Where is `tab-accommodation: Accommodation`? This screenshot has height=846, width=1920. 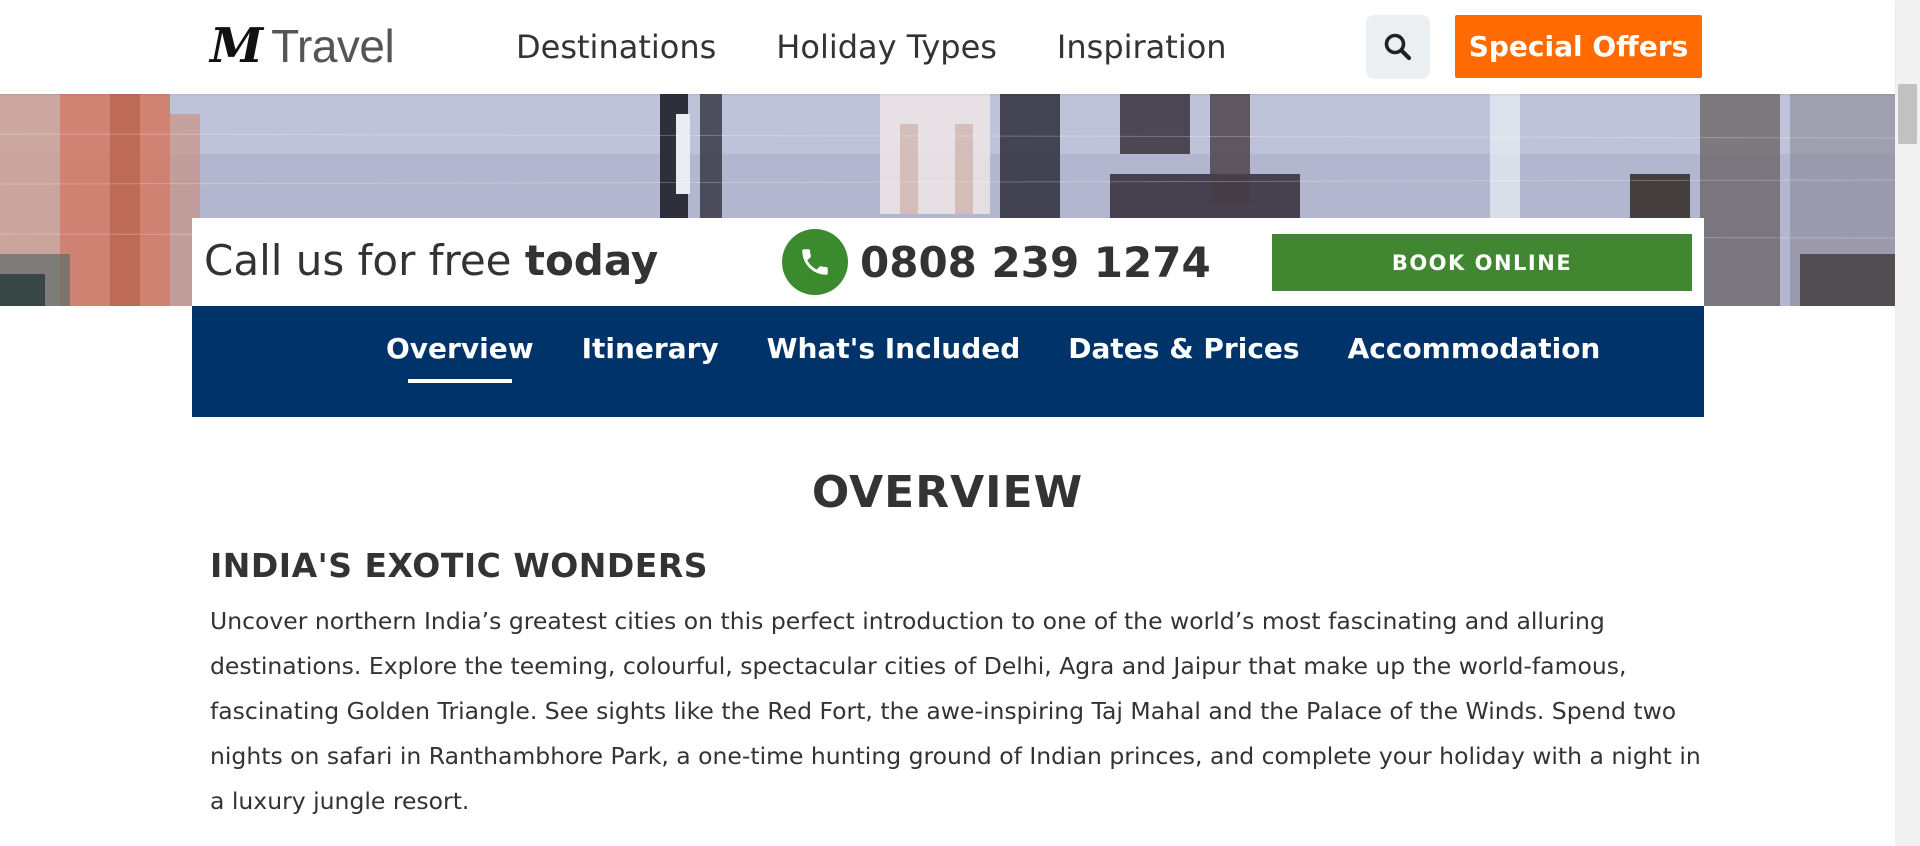
tab-accommodation: Accommodation is located at coordinates (1474, 357).